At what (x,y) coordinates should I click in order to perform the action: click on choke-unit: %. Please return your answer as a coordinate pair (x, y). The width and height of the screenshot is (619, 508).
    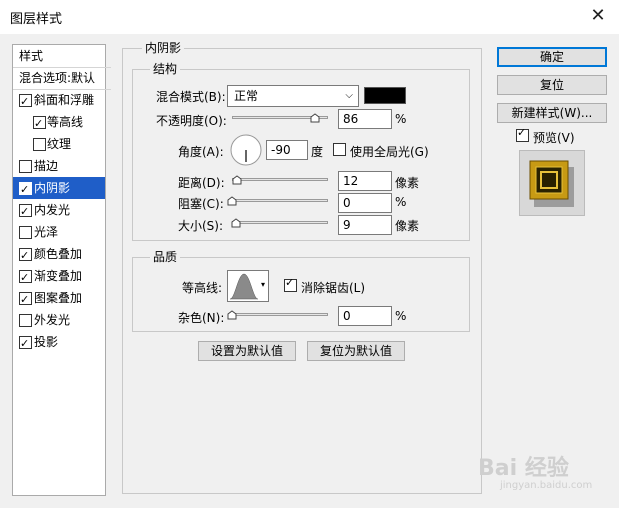
    Looking at the image, I should click on (401, 202).